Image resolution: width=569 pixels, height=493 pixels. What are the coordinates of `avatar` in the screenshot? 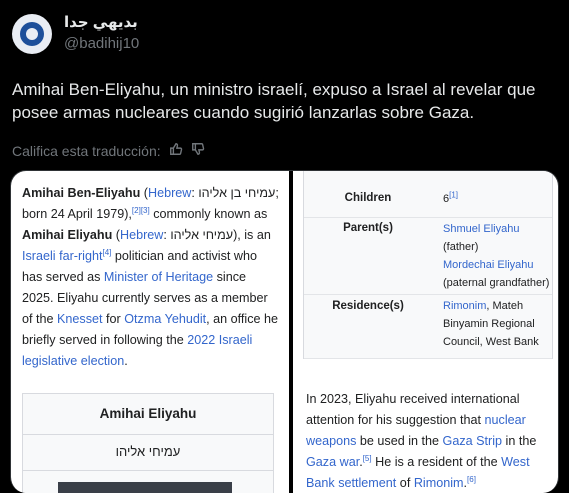 It's located at (32, 34).